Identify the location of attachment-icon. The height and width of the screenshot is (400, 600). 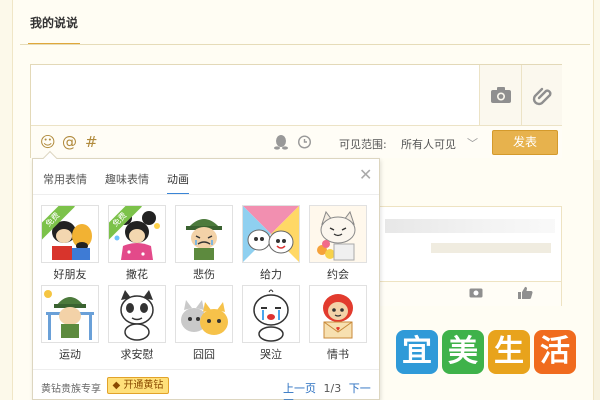
(542, 96).